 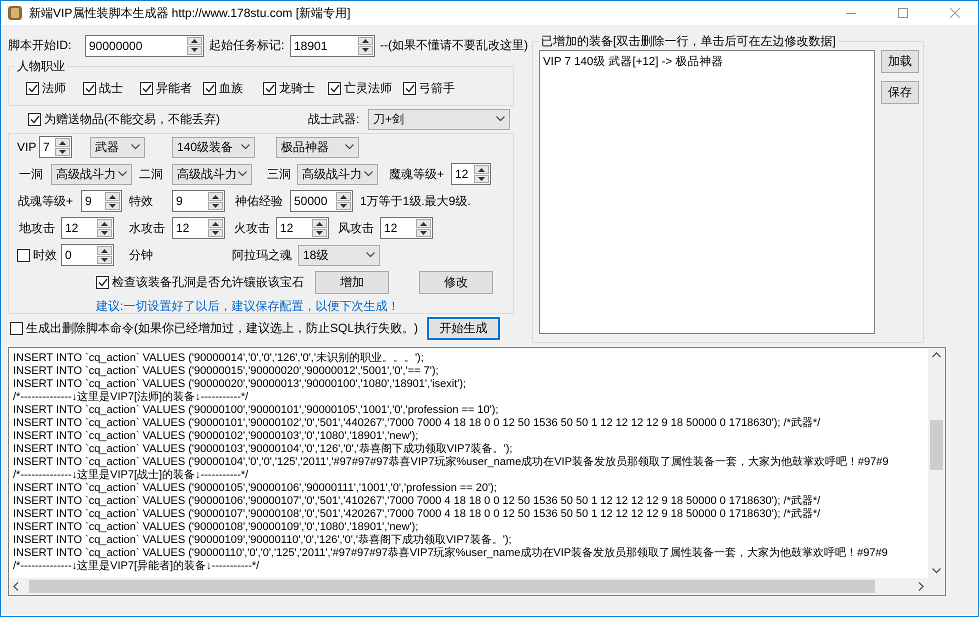 What do you see at coordinates (131, 397) in the screenshot?
I see `script-line: /*--------------↓这里是VIP7[法师]的装备↓-----------*/` at bounding box center [131, 397].